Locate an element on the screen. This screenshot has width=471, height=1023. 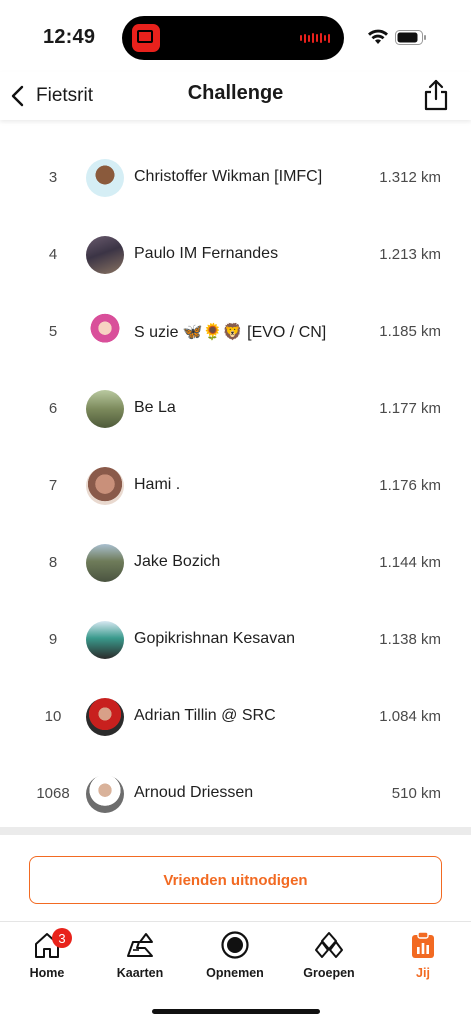
home-indicator is located at coordinates (236, 1011).